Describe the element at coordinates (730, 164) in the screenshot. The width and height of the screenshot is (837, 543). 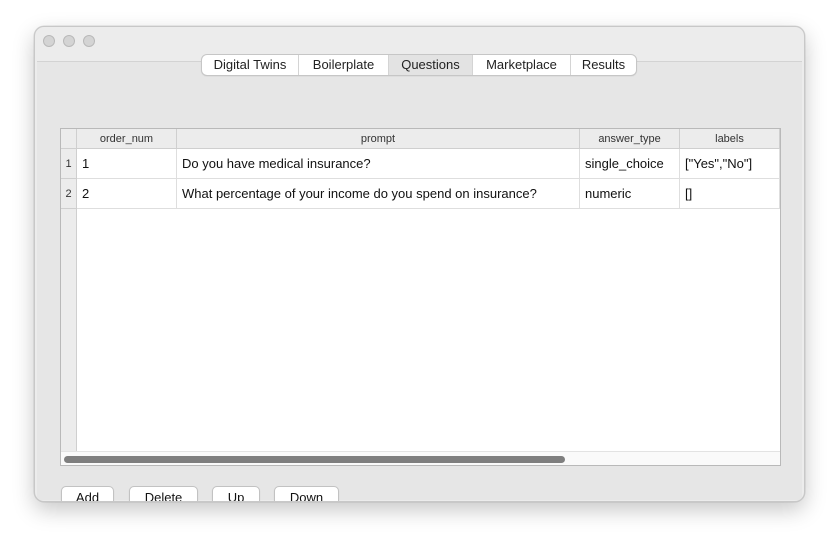
I see `labels-cell: ["Yes","No"]` at that location.